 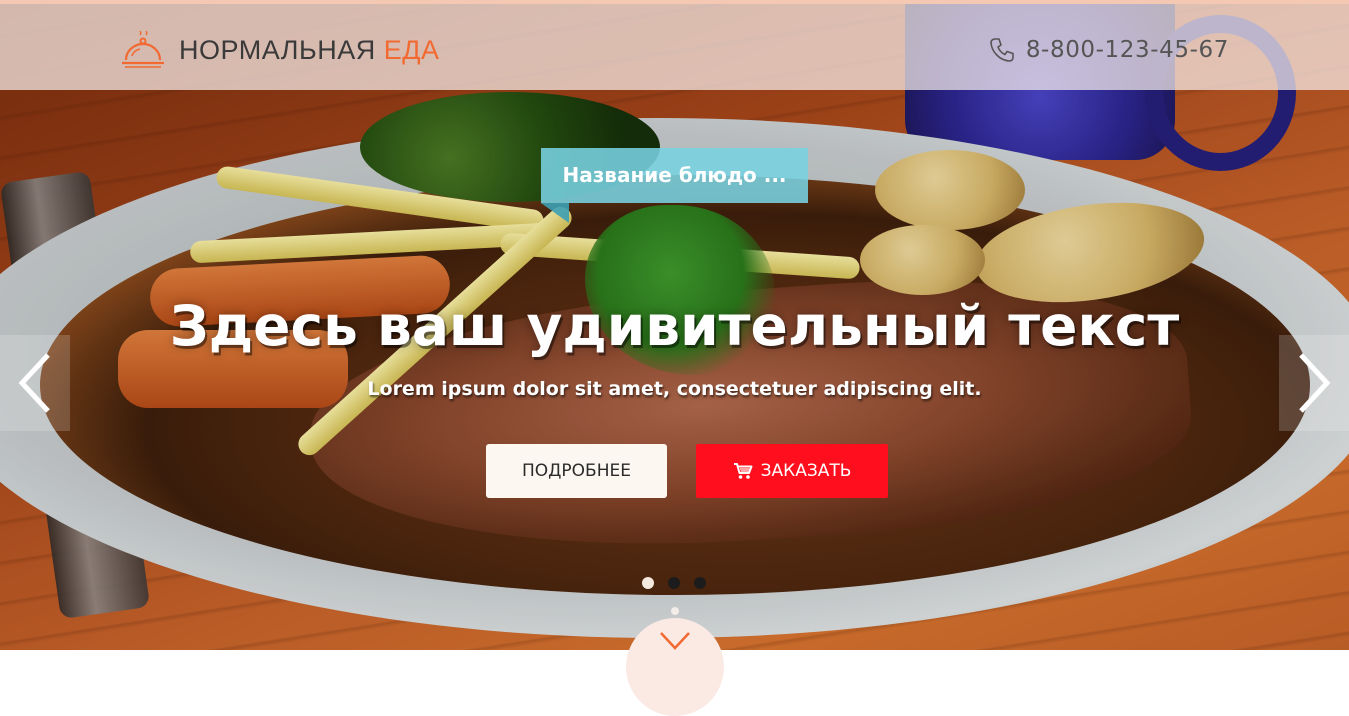 What do you see at coordinates (1002, 50) in the screenshot?
I see `phone-icon` at bounding box center [1002, 50].